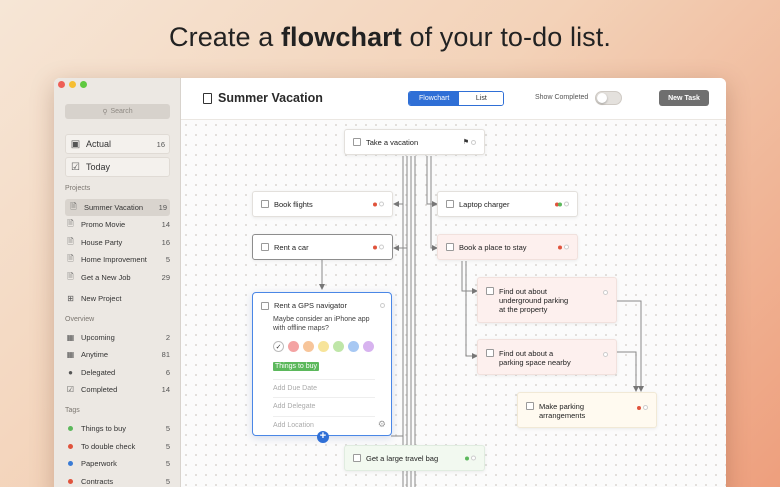 The image size is (780, 487). I want to click on task-title: Make parking arrangements, so click(562, 411).